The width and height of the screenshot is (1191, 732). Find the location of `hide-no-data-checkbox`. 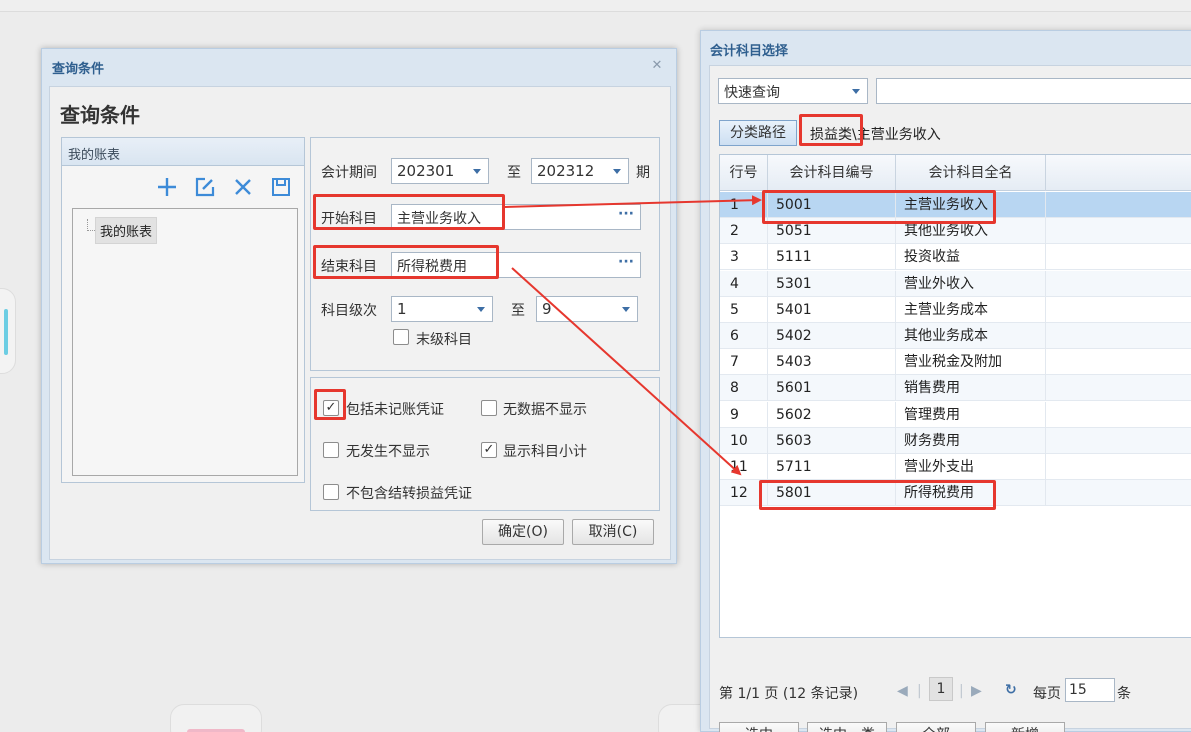

hide-no-data-checkbox is located at coordinates (489, 408).